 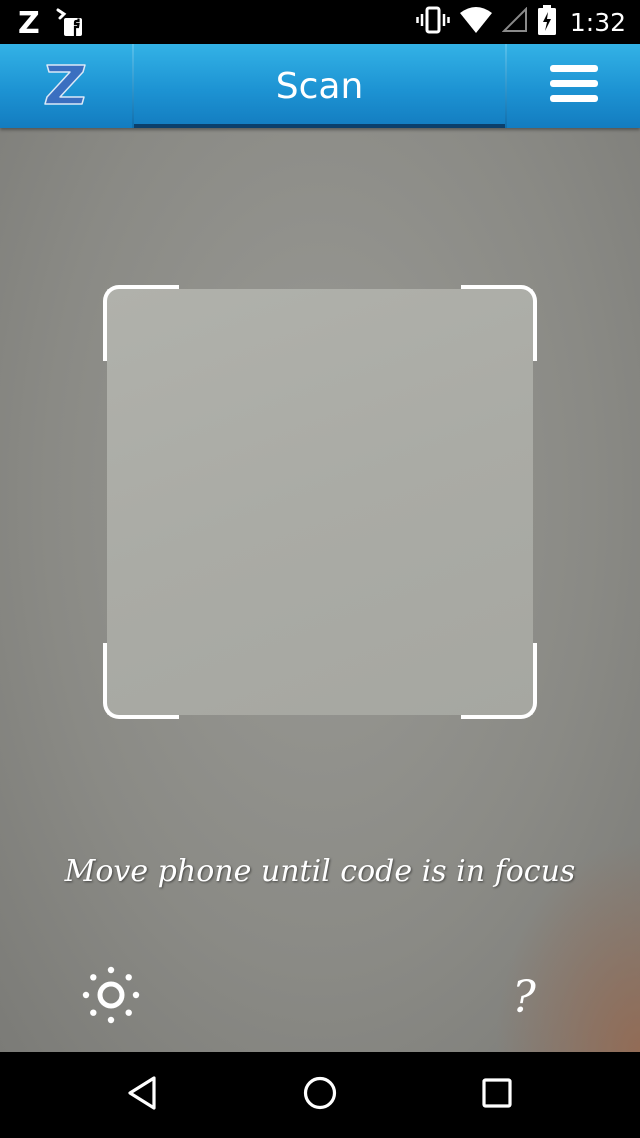 What do you see at coordinates (514, 21) in the screenshot?
I see `signal-icon` at bounding box center [514, 21].